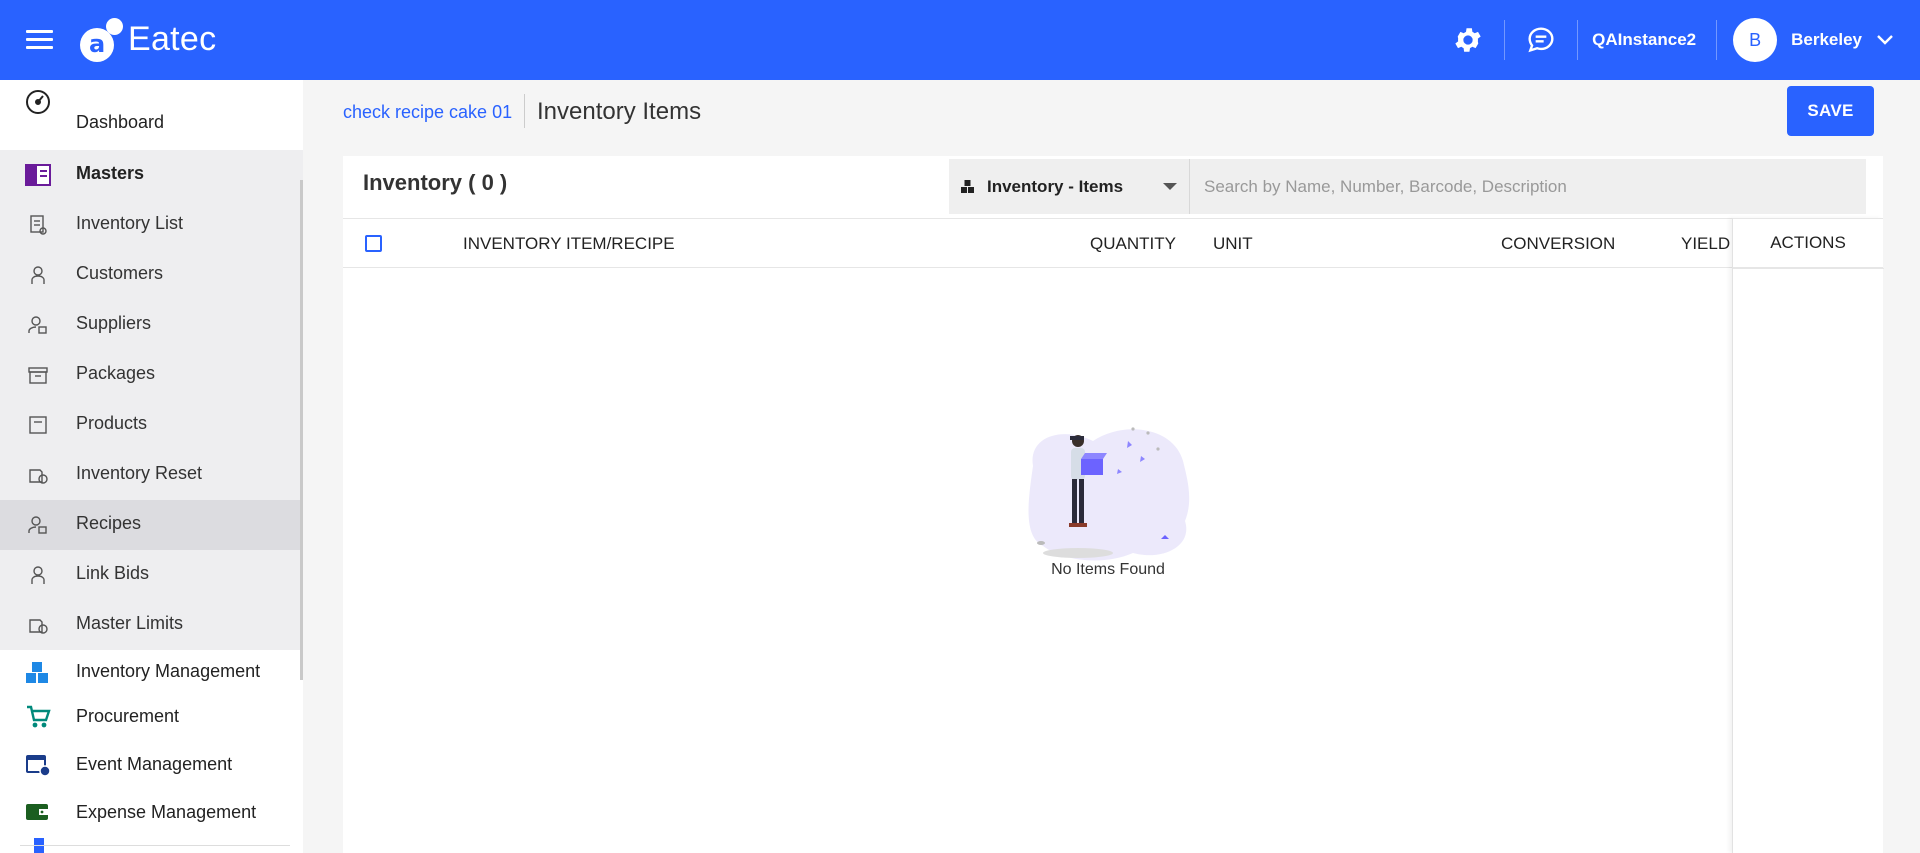 Image resolution: width=1920 pixels, height=853 pixels. I want to click on sidebar-item-label: Packages, so click(116, 373).